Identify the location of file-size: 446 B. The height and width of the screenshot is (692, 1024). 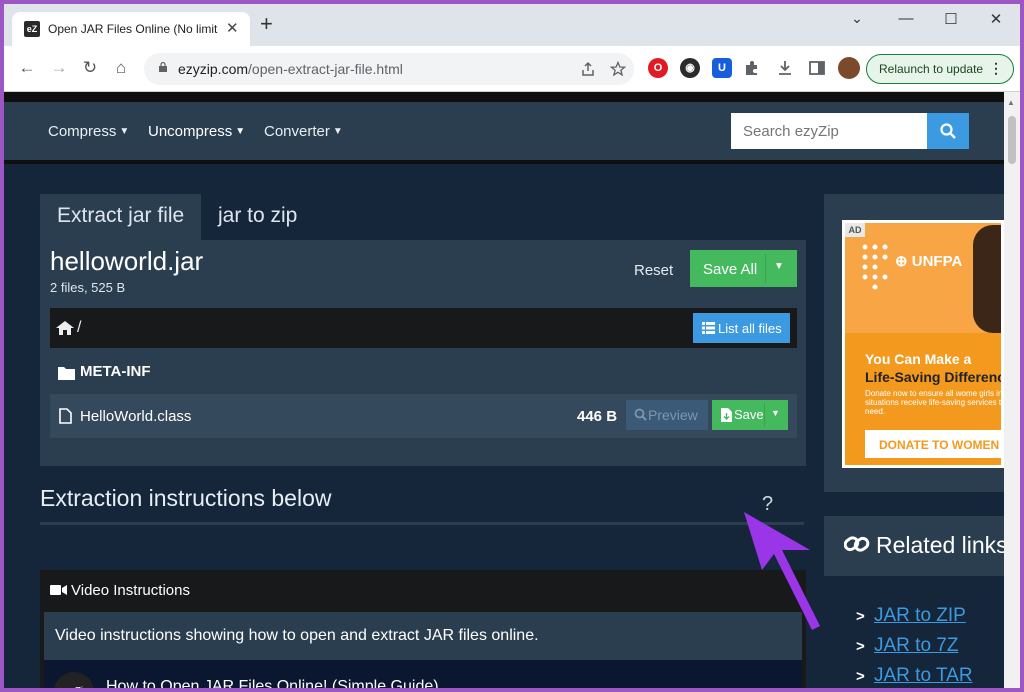
(597, 416).